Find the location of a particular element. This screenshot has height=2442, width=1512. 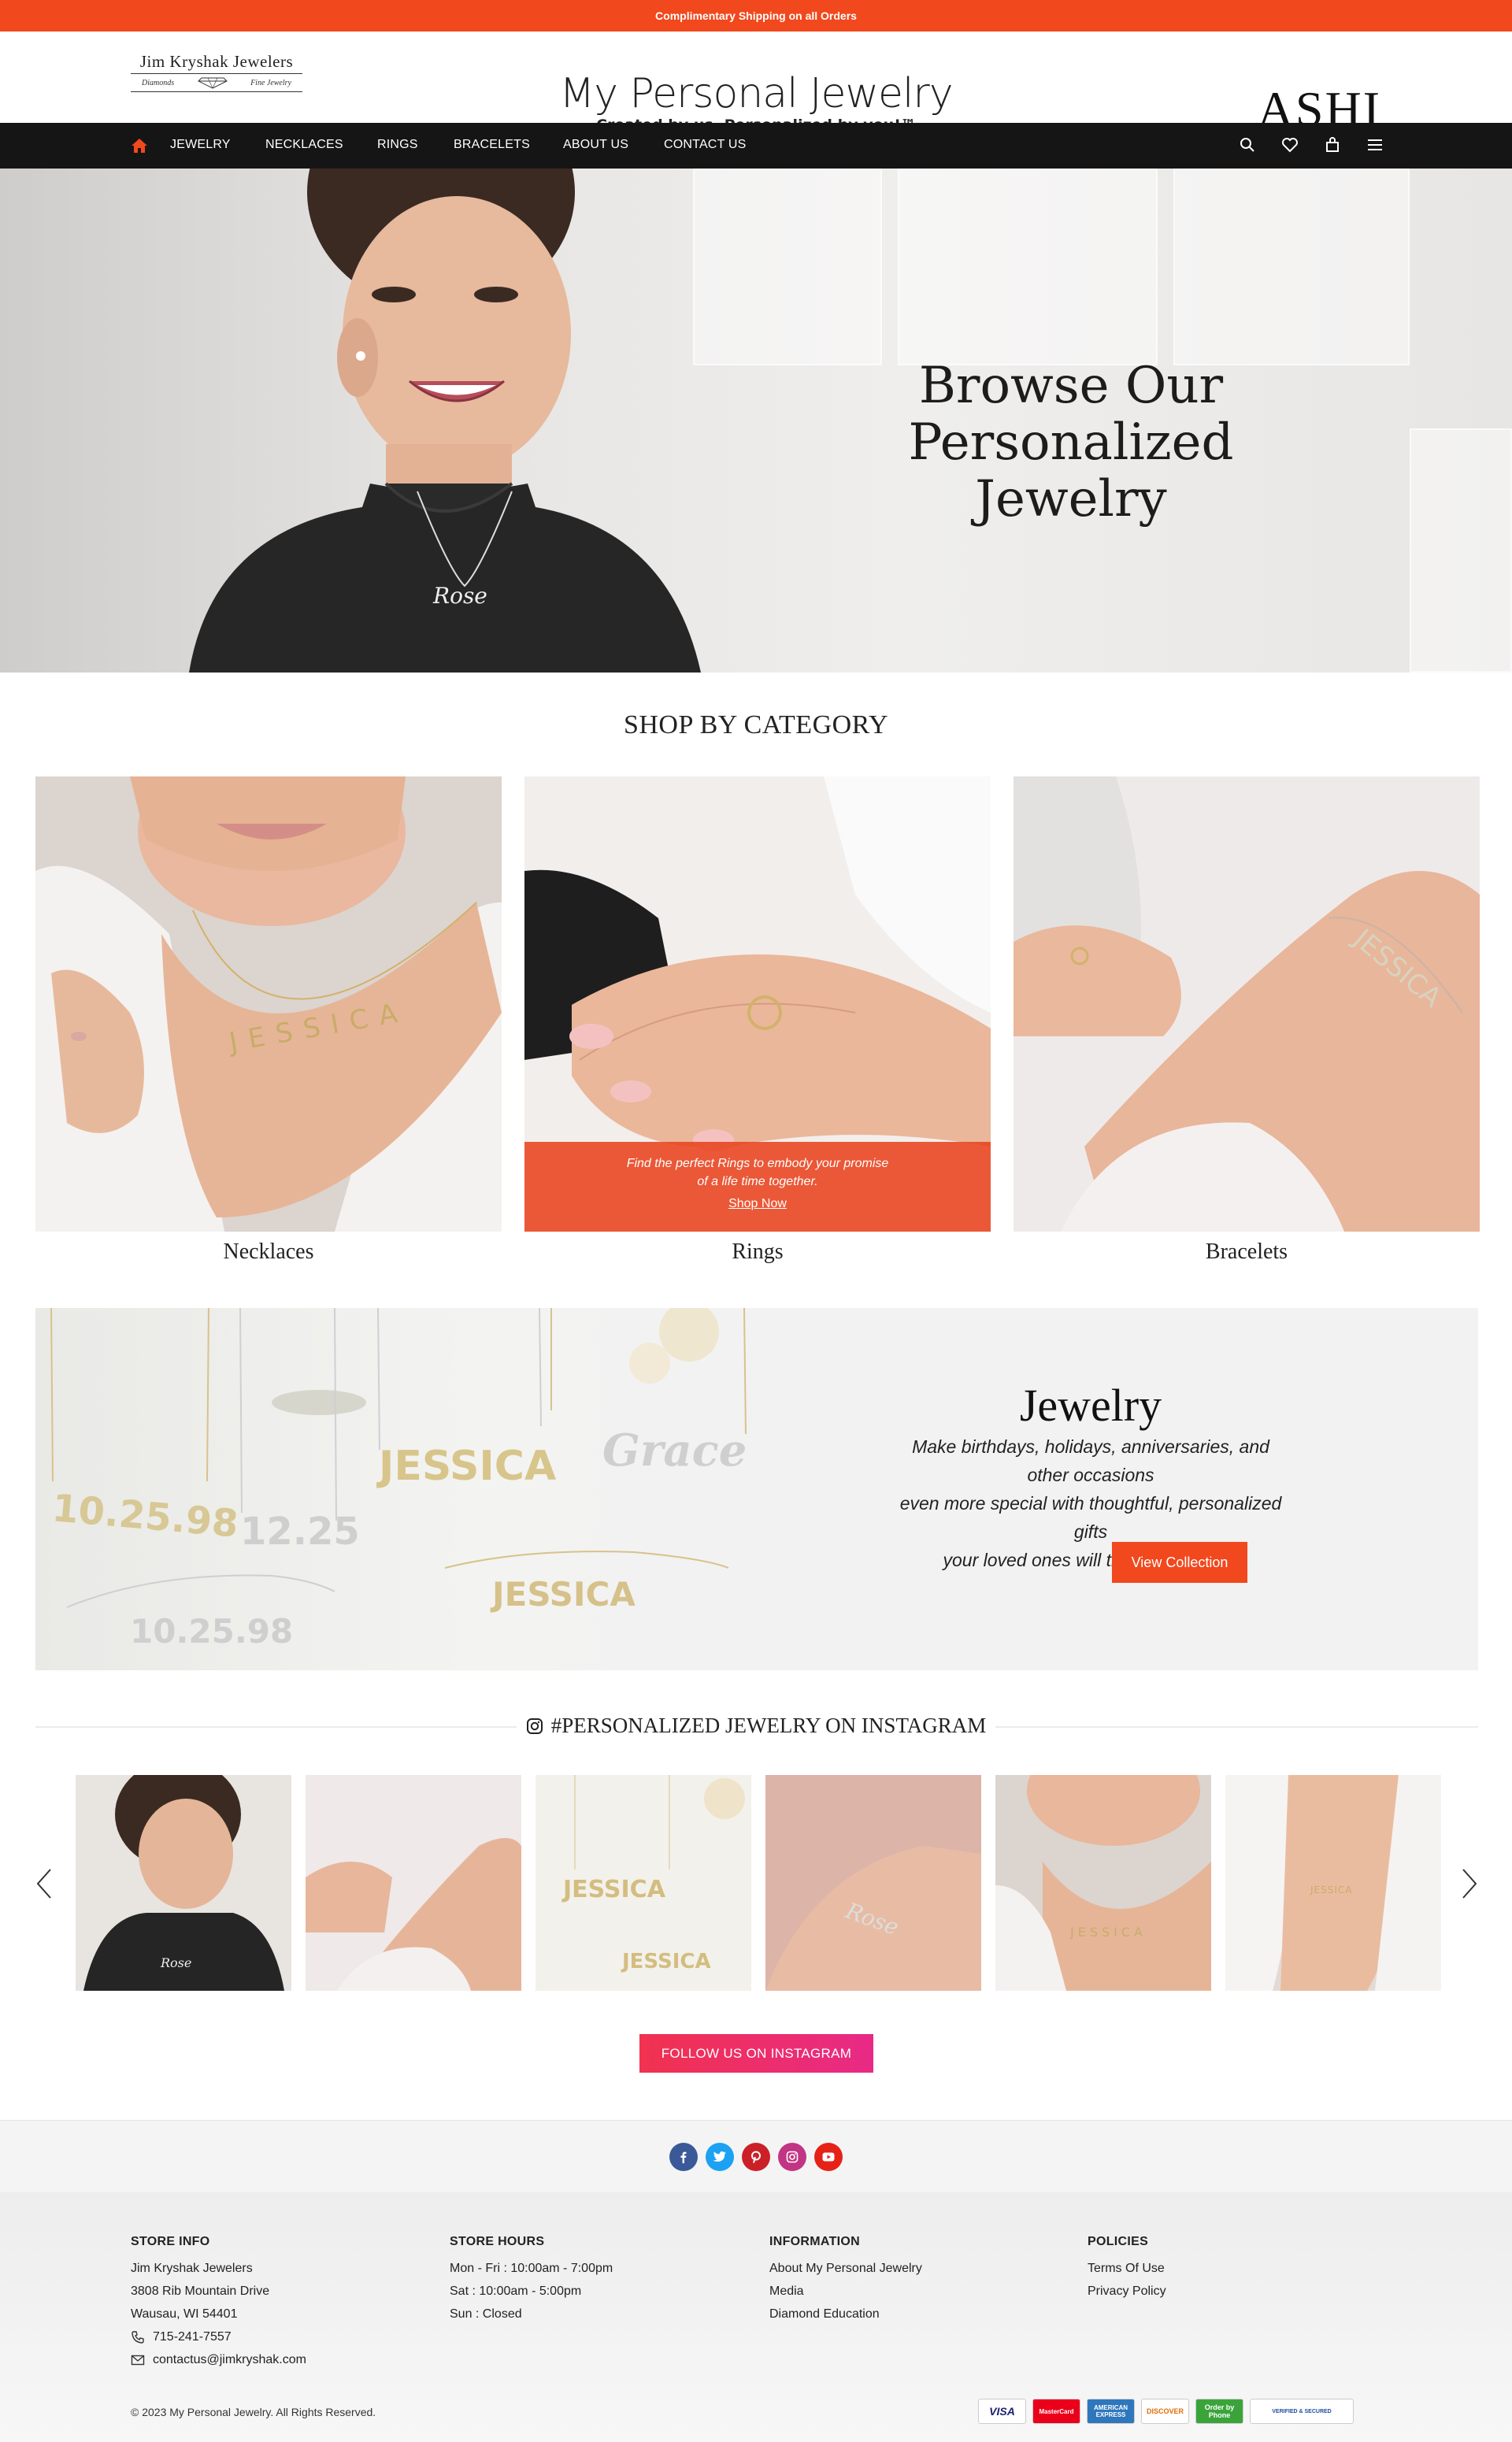

promo-bar: Complimentary Shipping on all Orders is located at coordinates (756, 15).